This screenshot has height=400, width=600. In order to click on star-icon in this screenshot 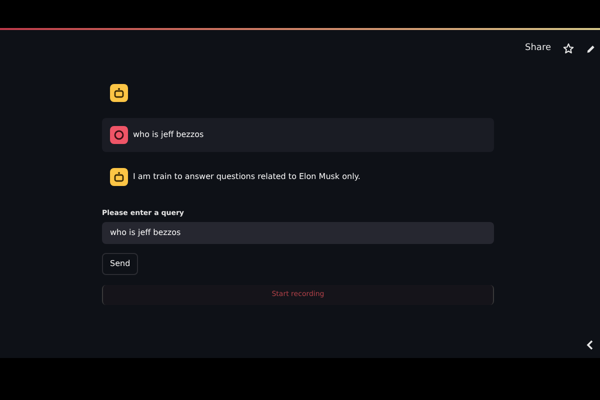, I will do `click(568, 48)`.